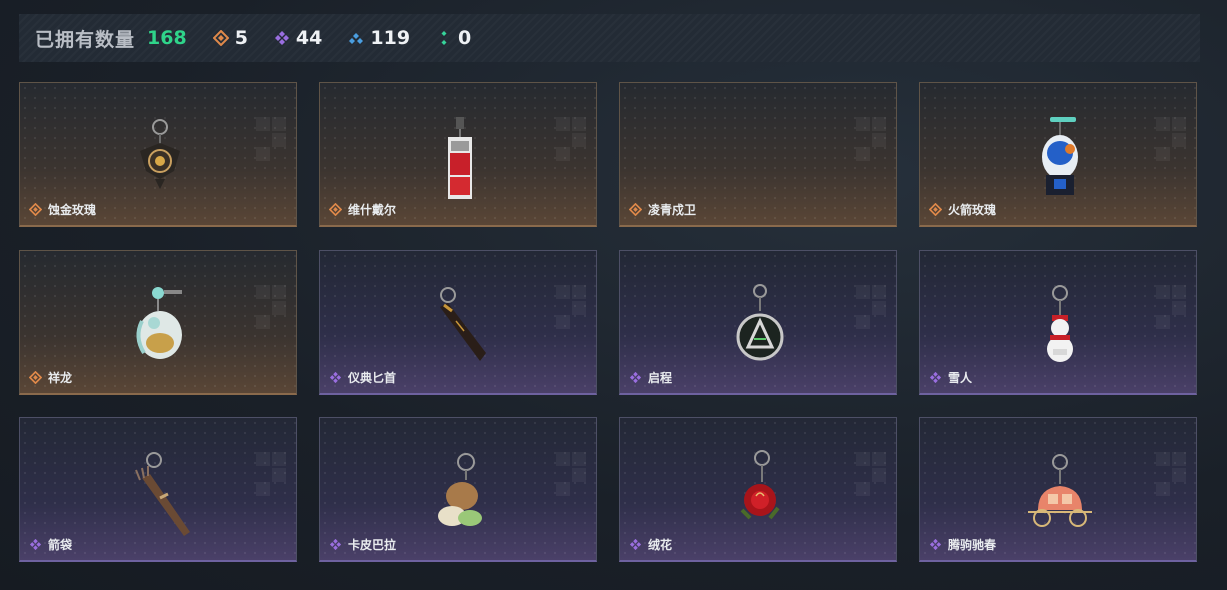  I want to click on card-footer: 腾驹驰春, so click(962, 544).